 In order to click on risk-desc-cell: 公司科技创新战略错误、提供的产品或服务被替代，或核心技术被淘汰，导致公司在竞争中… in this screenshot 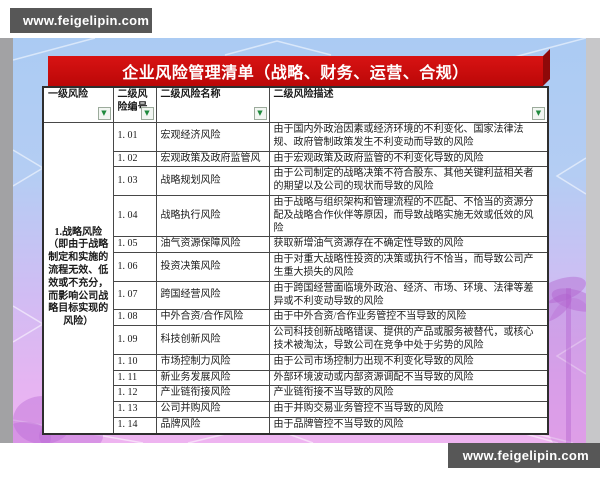, I will do `click(408, 340)`.